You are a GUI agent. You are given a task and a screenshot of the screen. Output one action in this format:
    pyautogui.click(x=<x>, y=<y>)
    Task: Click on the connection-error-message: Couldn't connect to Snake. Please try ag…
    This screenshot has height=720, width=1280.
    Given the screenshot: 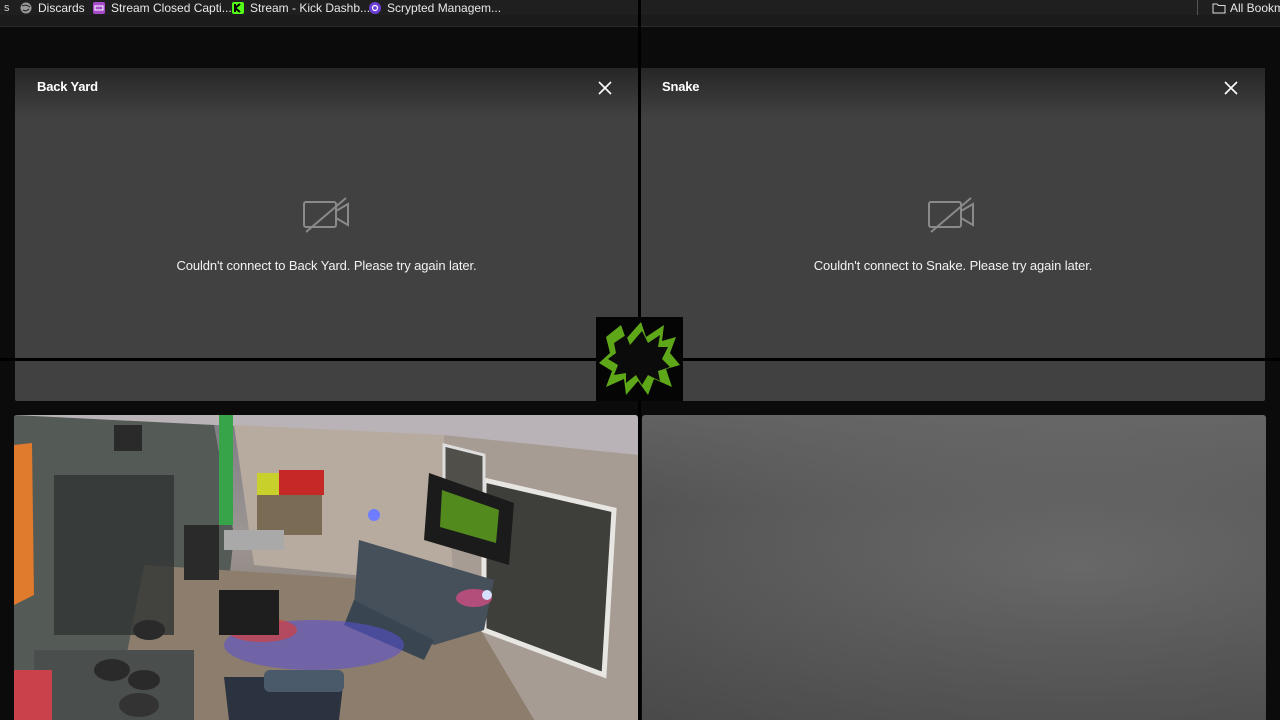 What is the action you would take?
    pyautogui.click(x=953, y=265)
    